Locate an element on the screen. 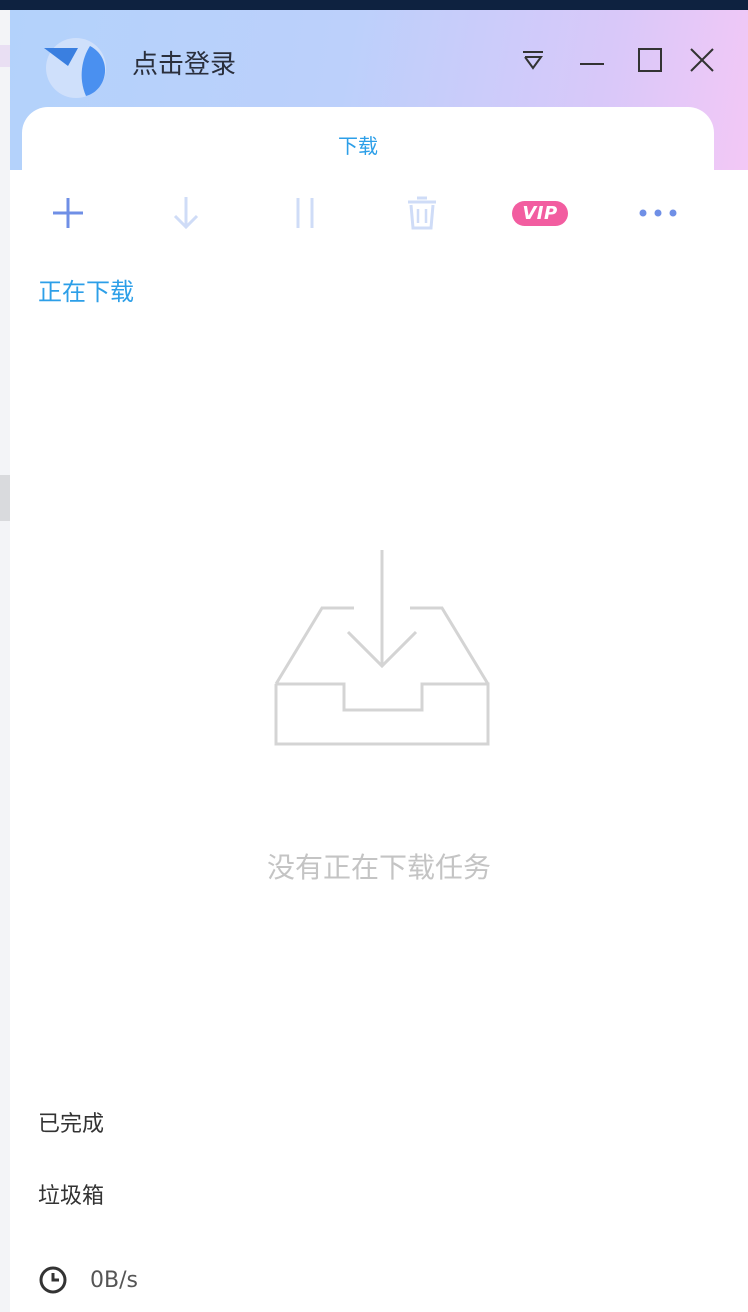  empty-state-message: 没有正在下载任务 is located at coordinates (378, 867).